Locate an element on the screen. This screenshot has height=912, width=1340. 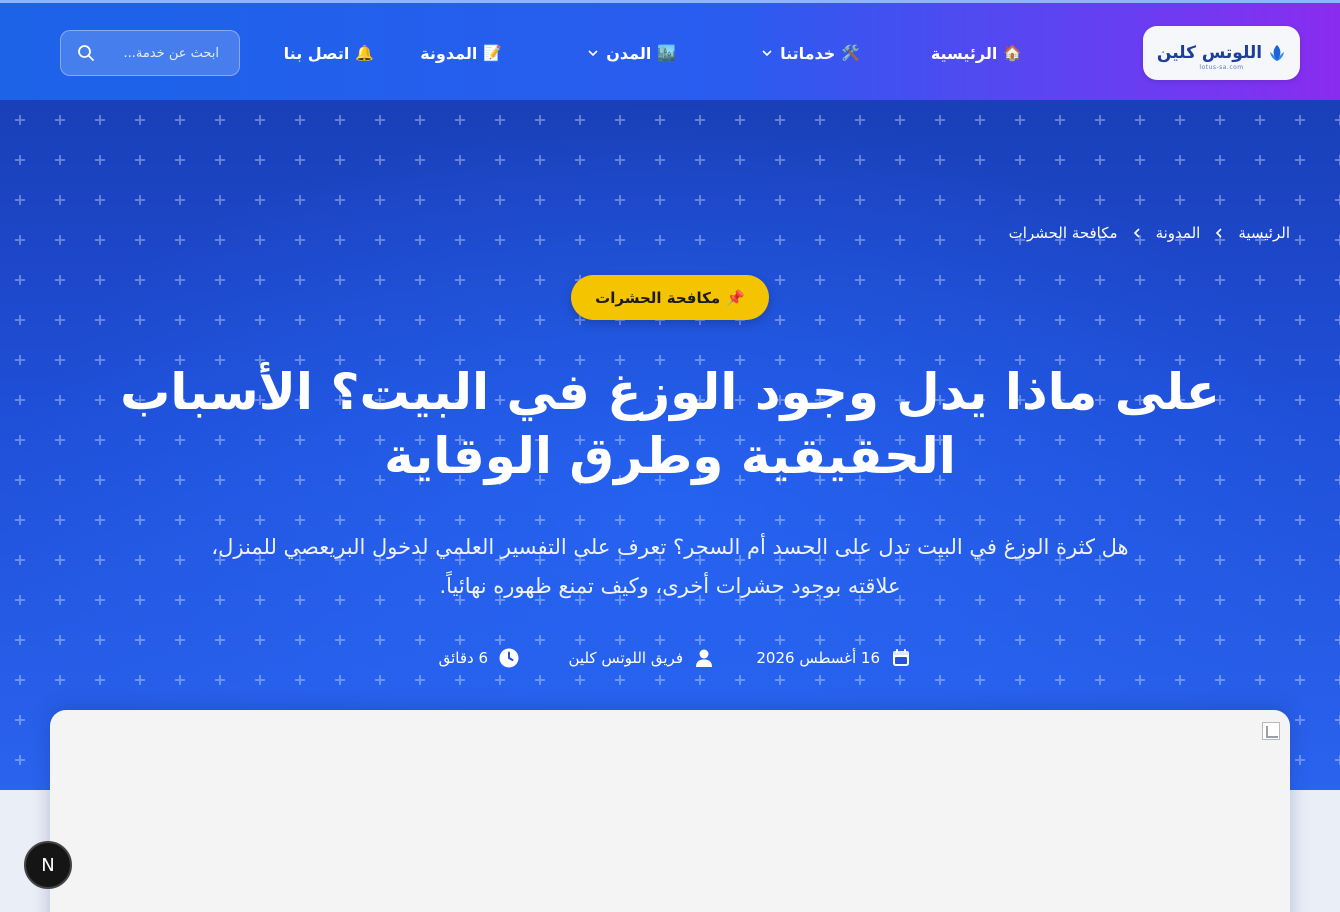
article-read-time-text: 6 دقائق is located at coordinates (463, 658).